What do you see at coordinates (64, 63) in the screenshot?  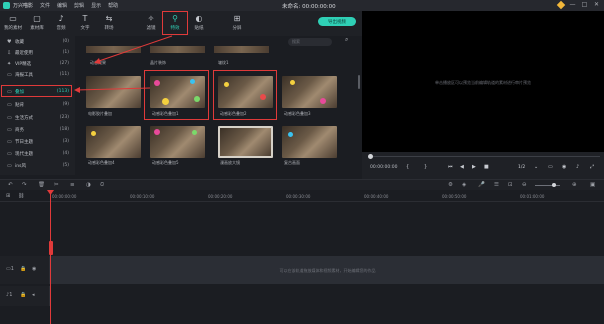 I see `sidebar-item-count: (27)` at bounding box center [64, 63].